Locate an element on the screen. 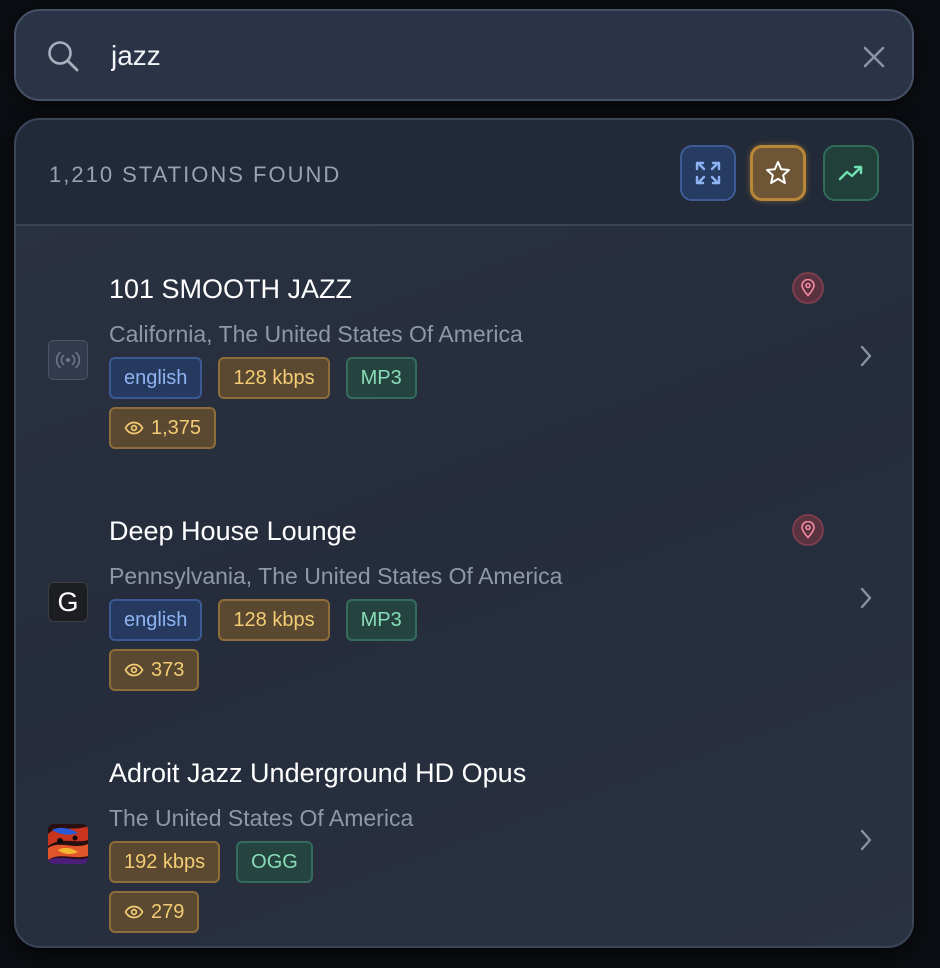  search-bar is located at coordinates (464, 55).